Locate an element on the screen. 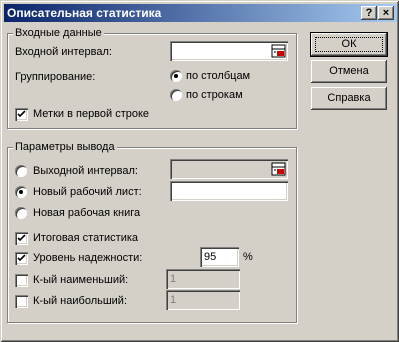 The height and width of the screenshot is (342, 399). new-sheet-label: Новый рабочий лист: is located at coordinates (87, 192).